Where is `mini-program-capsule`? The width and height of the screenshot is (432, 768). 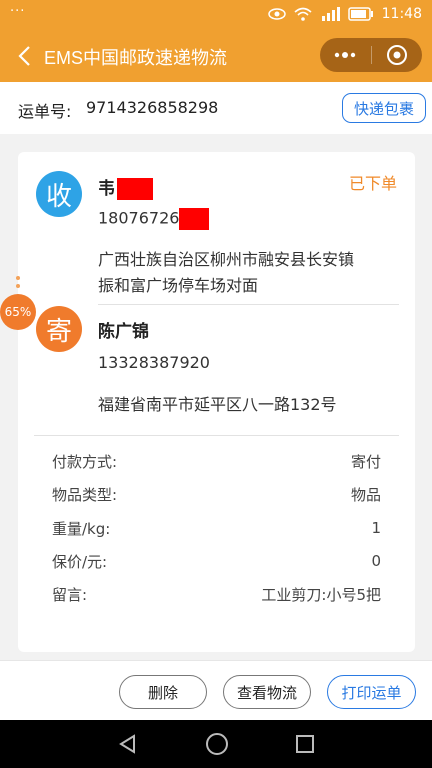
mini-program-capsule is located at coordinates (371, 55).